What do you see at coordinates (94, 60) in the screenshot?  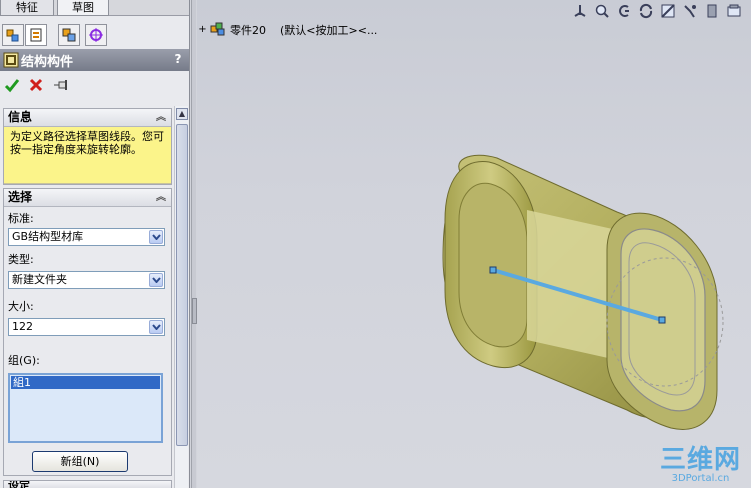 I see `property-manager-header: 结构构件 ?` at bounding box center [94, 60].